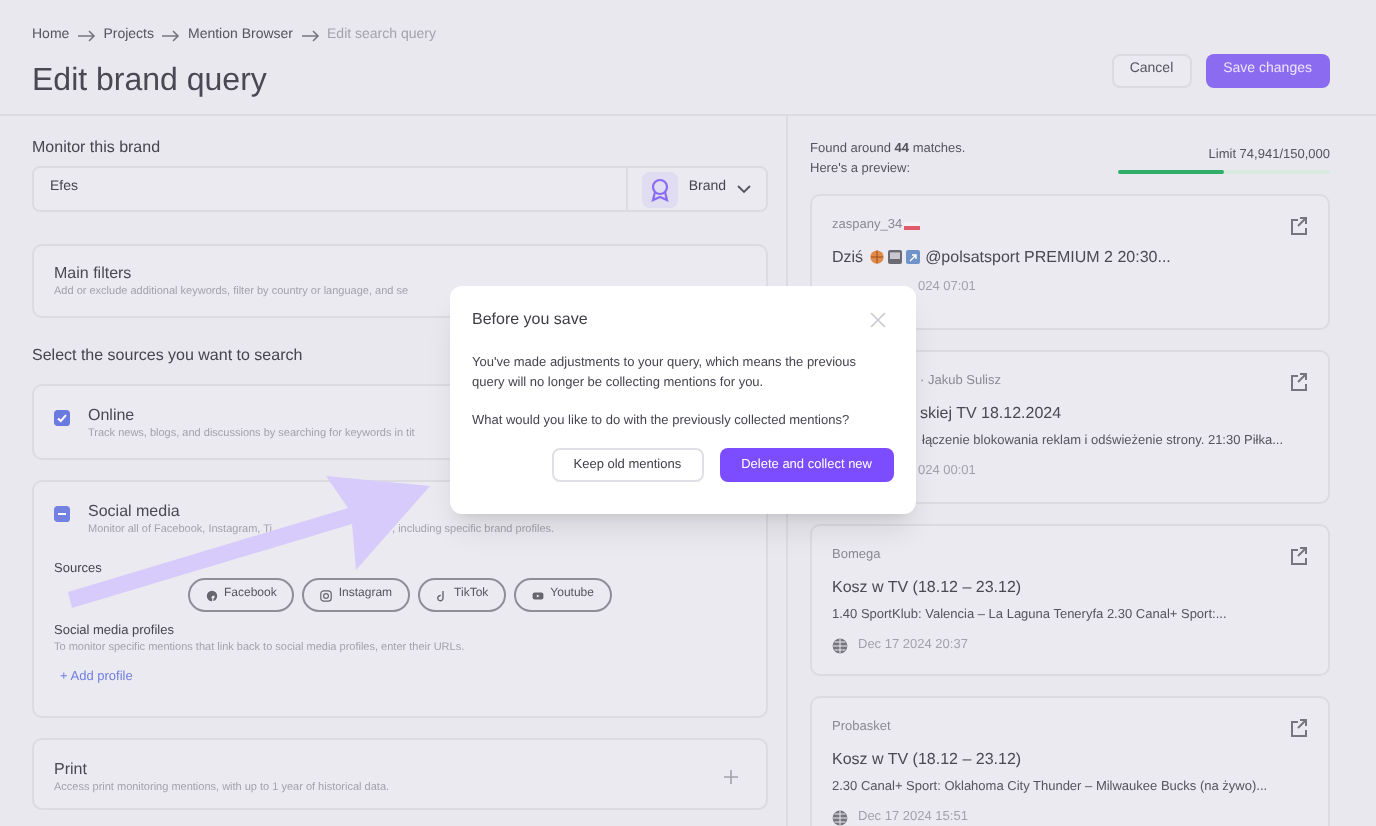  Describe the element at coordinates (442, 595) in the screenshot. I see `note-icon` at that location.